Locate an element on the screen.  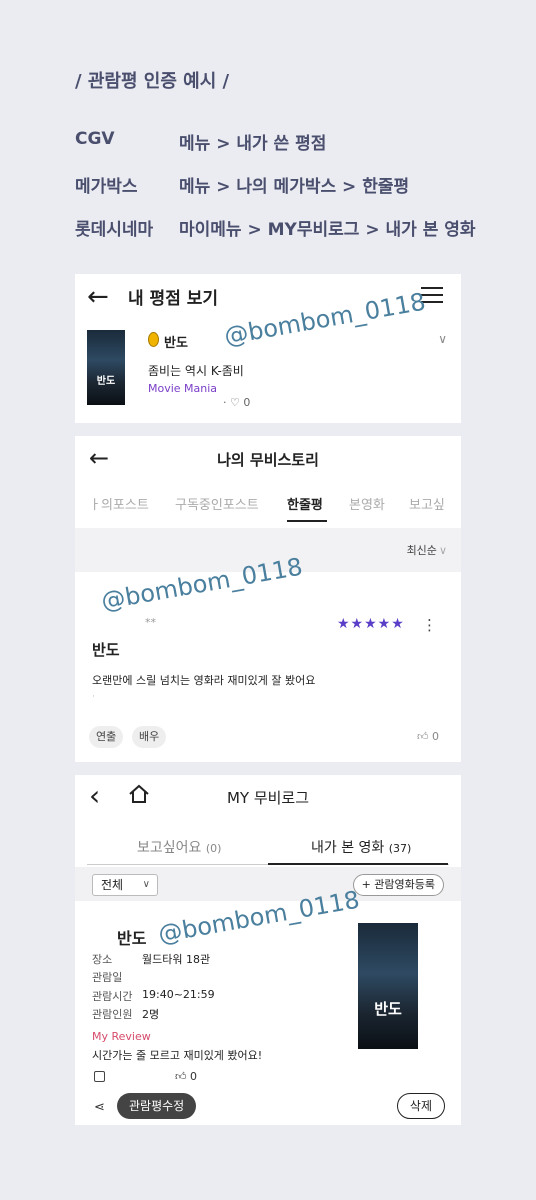
review-comment: 시간가는 줄 모르고 재미있게 봤어요! is located at coordinates (177, 1055).